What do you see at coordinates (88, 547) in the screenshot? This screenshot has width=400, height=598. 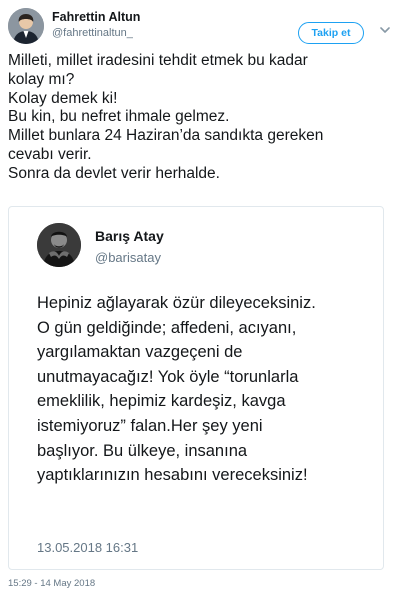 I see `quoted-tweet-date: 13.05.2018 16:31` at bounding box center [88, 547].